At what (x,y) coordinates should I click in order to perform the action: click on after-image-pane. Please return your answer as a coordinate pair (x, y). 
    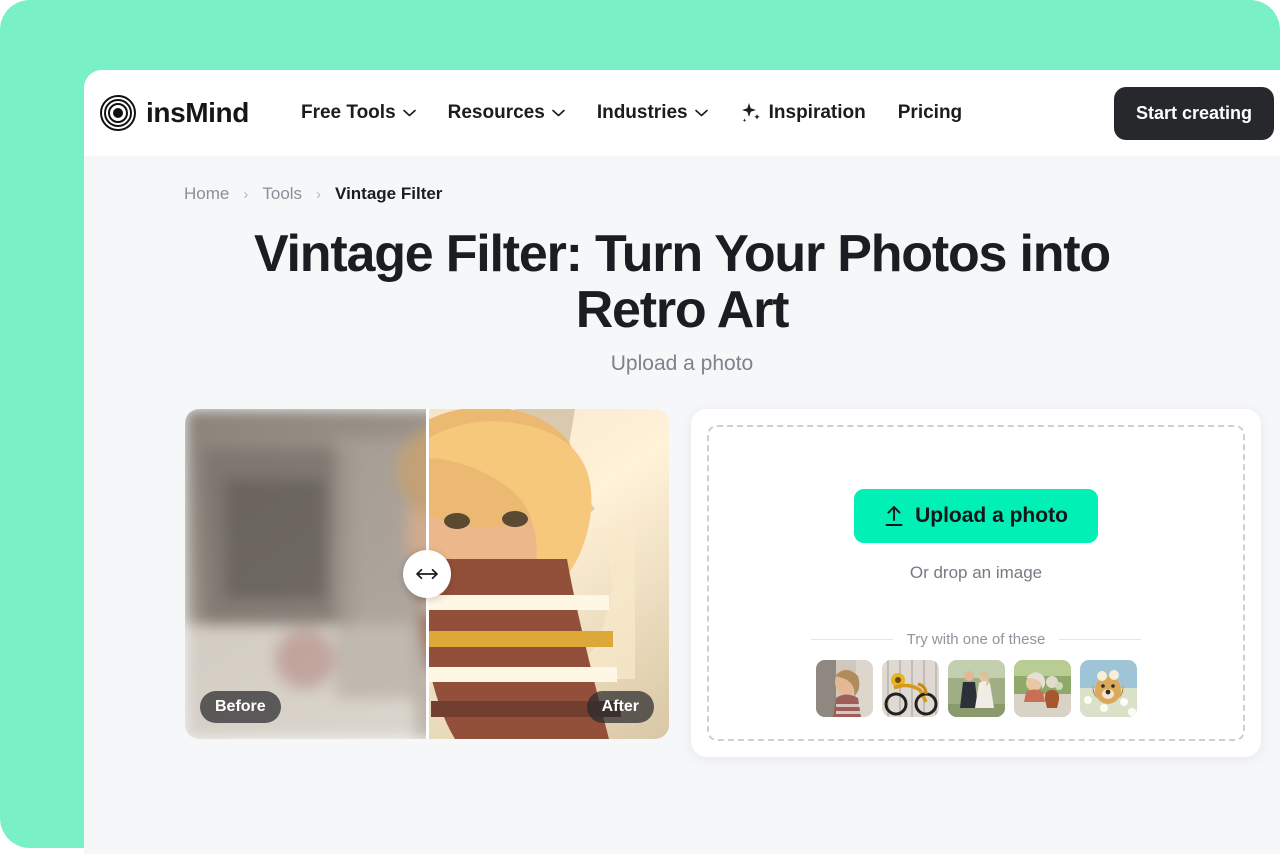
    Looking at the image, I should click on (548, 574).